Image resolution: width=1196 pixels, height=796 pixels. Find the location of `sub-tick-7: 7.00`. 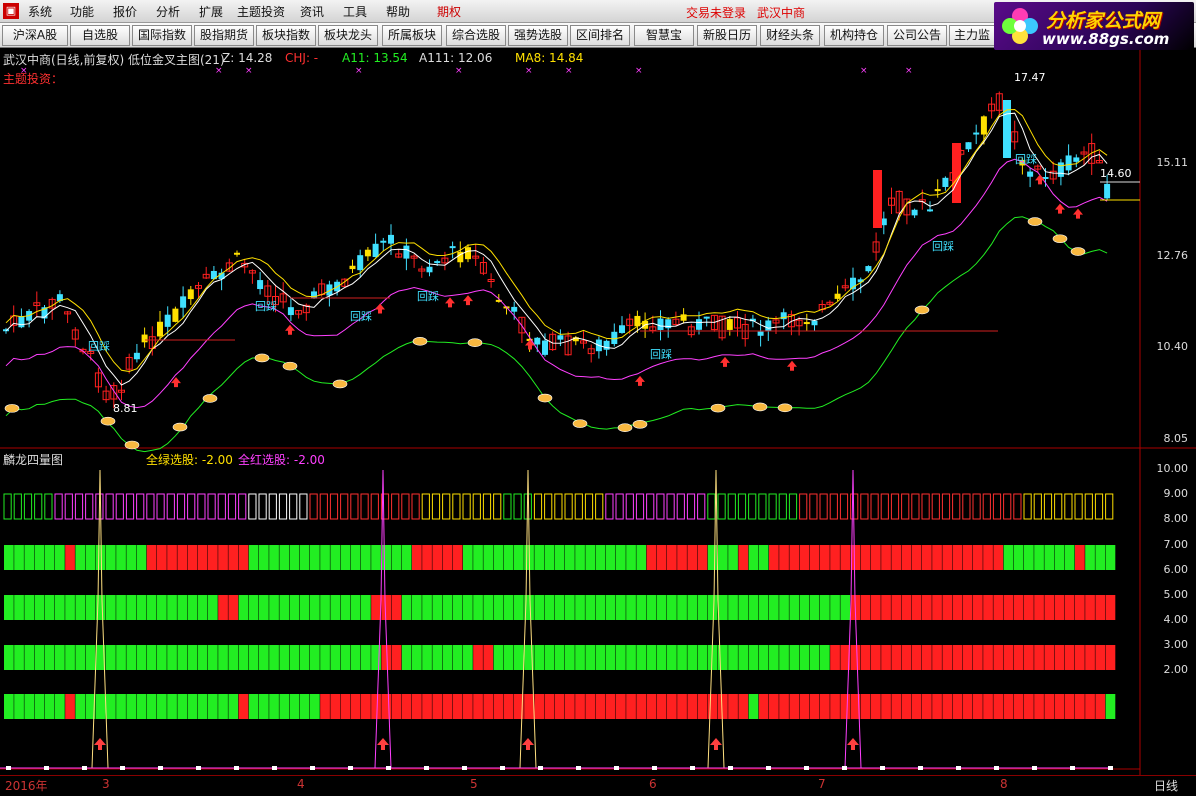

sub-tick-7: 7.00 is located at coordinates (1176, 544).